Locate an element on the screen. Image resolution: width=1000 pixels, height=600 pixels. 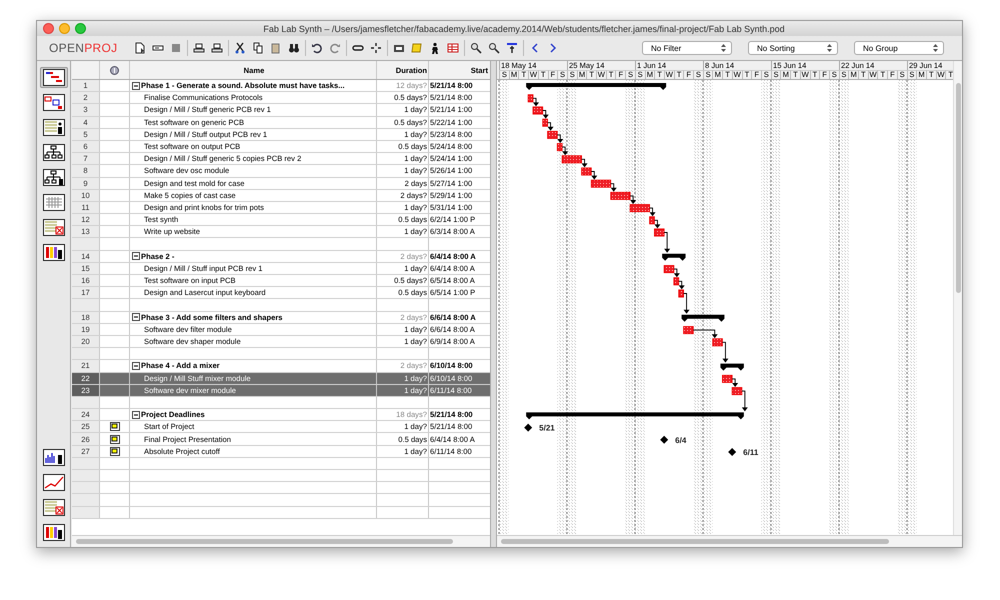
sheet-person-icon is located at coordinates (53, 127).